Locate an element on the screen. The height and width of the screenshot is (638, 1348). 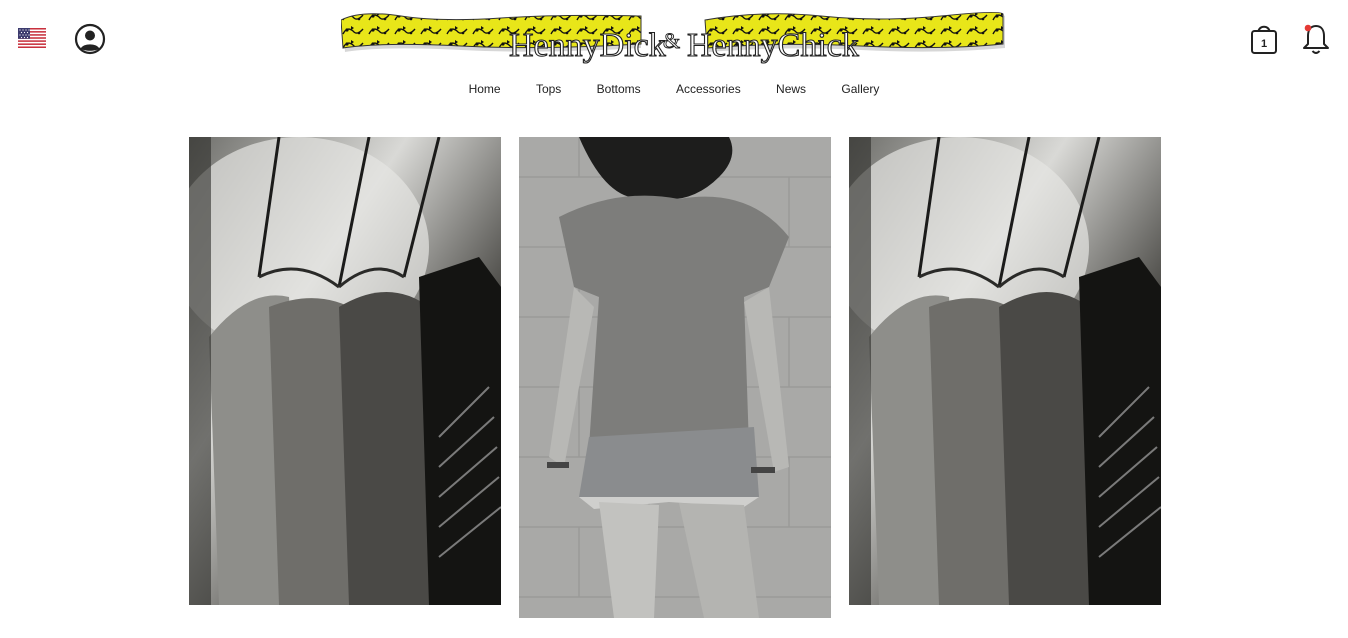
nav-accessories: Accessories is located at coordinates (708, 89).